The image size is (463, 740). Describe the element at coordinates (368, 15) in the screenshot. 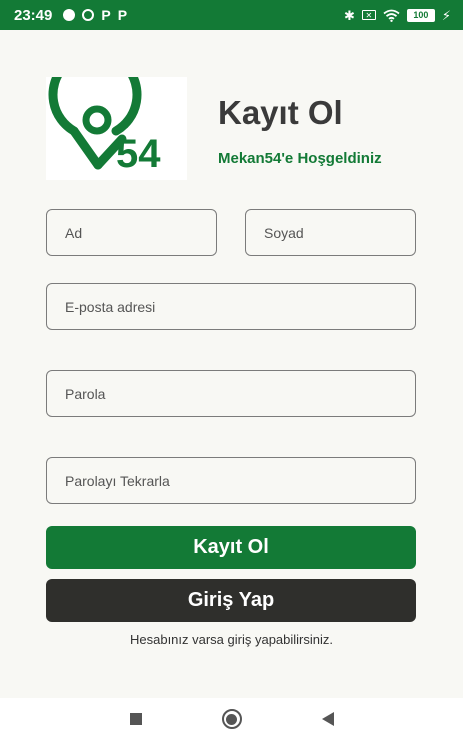

I see `no-sim-icon: ✕` at that location.